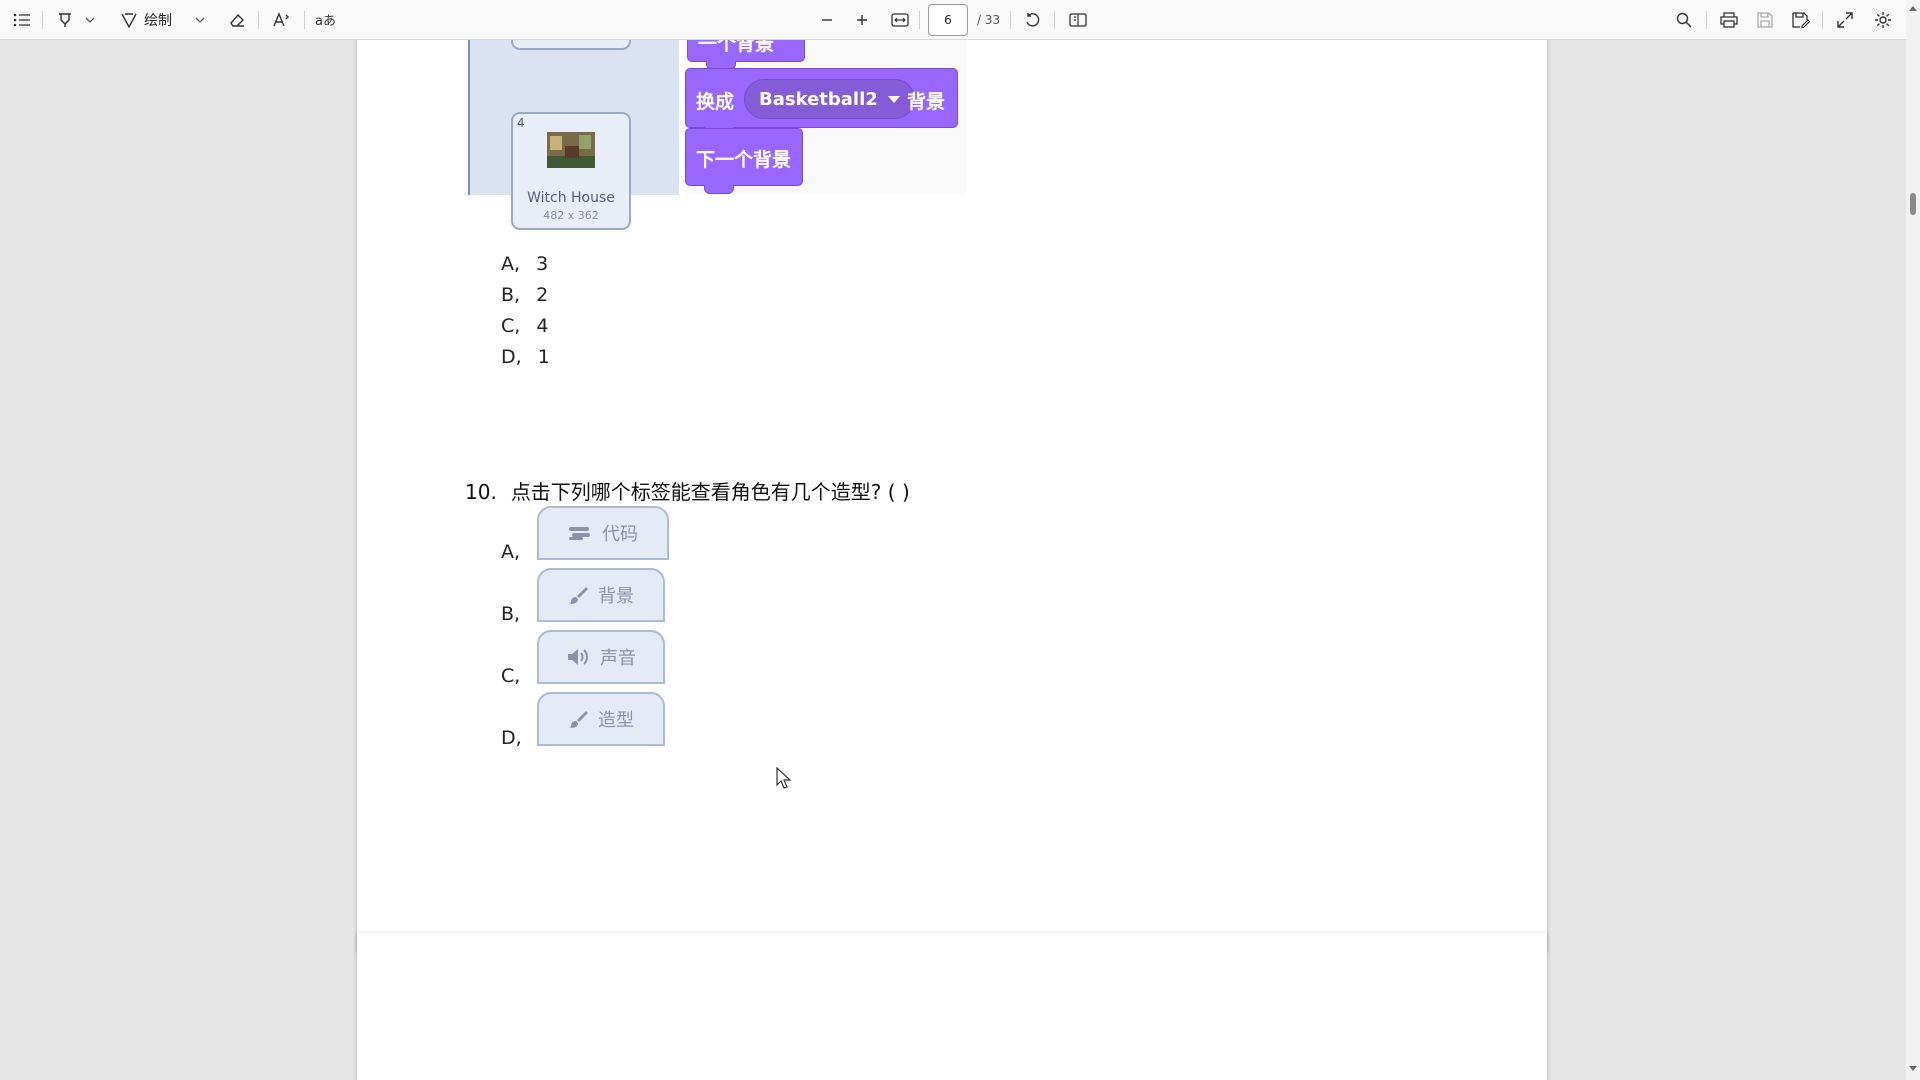 This screenshot has height=1080, width=1920. Describe the element at coordinates (571, 198) in the screenshot. I see `backdrop-name: Witch House` at that location.